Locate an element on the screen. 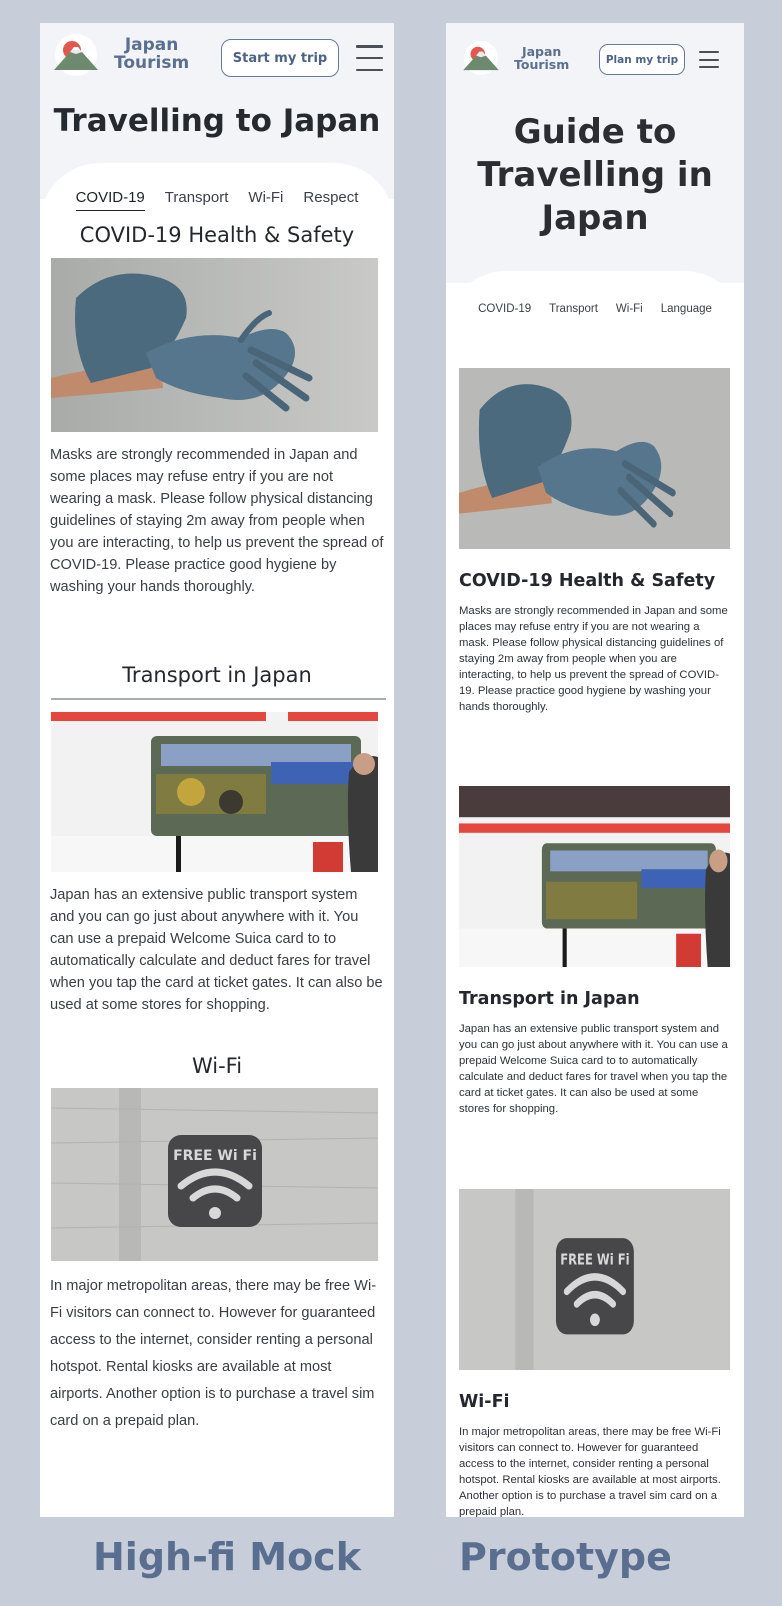 The width and height of the screenshot is (782, 1606). plan-trip-button: Plan my trip is located at coordinates (642, 59).